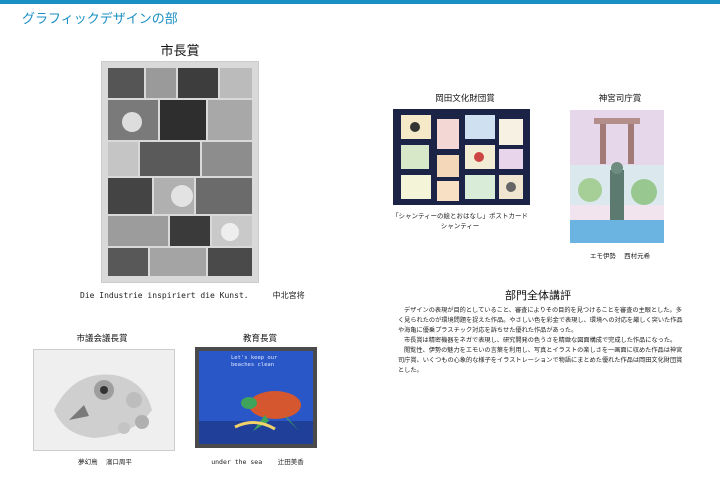 The width and height of the screenshot is (720, 485). What do you see at coordinates (180, 51) in the screenshot?
I see `mayor-award-title: 市長賞` at bounding box center [180, 51].